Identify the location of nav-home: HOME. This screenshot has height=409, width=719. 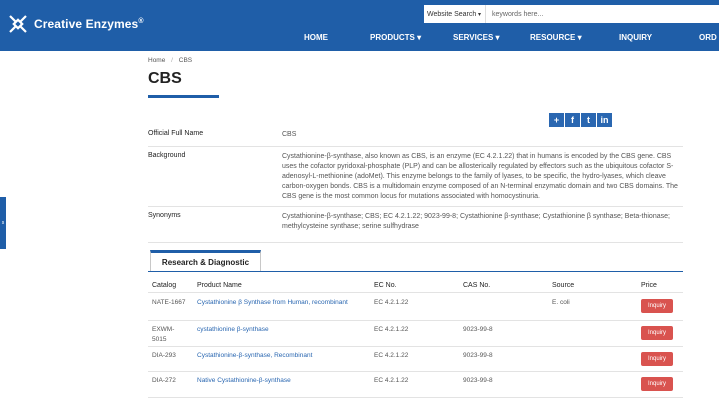
(316, 37).